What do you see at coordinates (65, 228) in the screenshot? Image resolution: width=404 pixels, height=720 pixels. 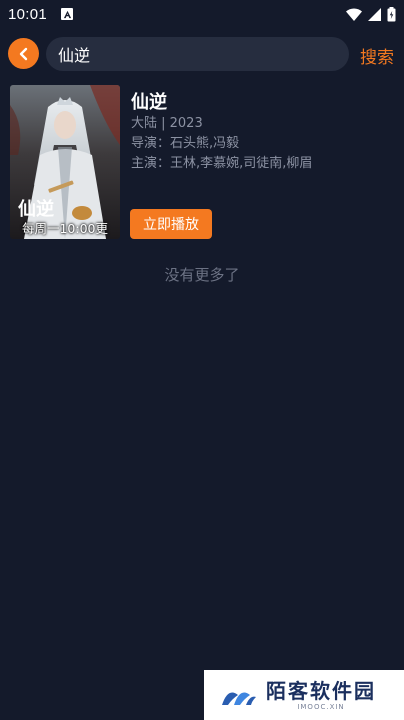 I see `poster-caption: 每周一10:00更` at bounding box center [65, 228].